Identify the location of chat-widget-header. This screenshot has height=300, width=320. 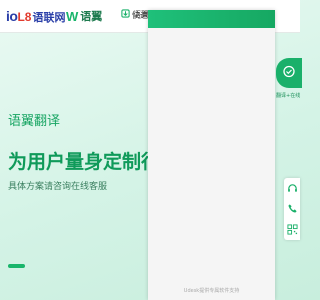
(211, 19).